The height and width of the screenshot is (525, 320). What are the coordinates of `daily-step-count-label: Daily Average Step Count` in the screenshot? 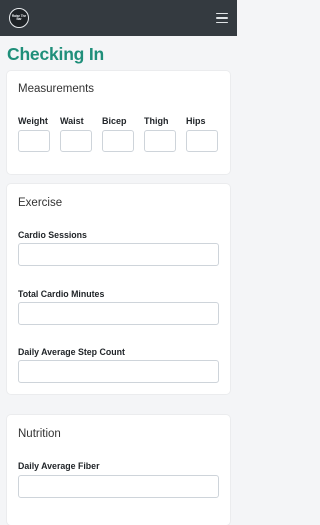 It's located at (71, 352).